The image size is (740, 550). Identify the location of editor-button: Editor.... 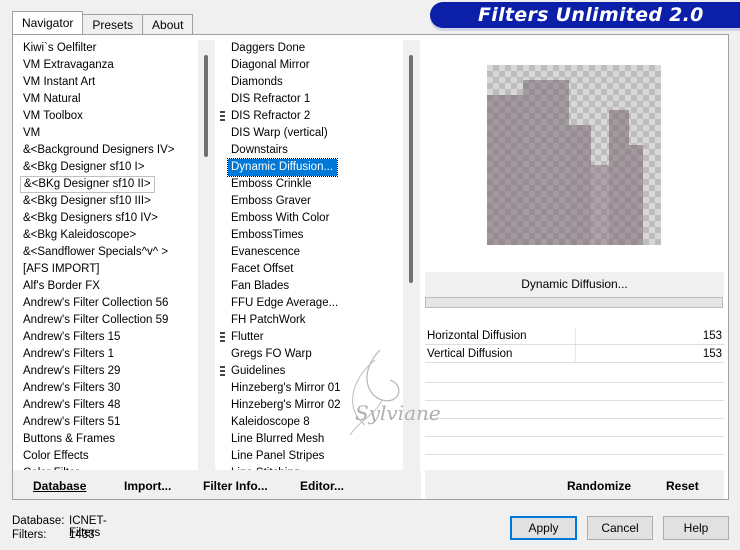
(322, 486).